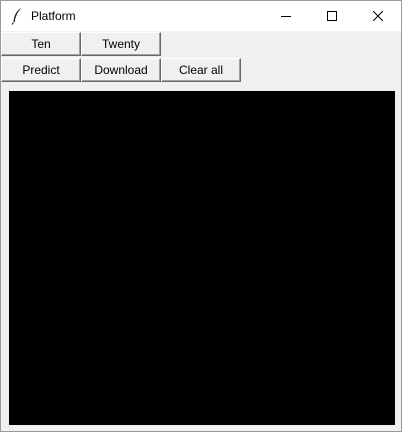  I want to click on title-bar: Platform, so click(201, 16).